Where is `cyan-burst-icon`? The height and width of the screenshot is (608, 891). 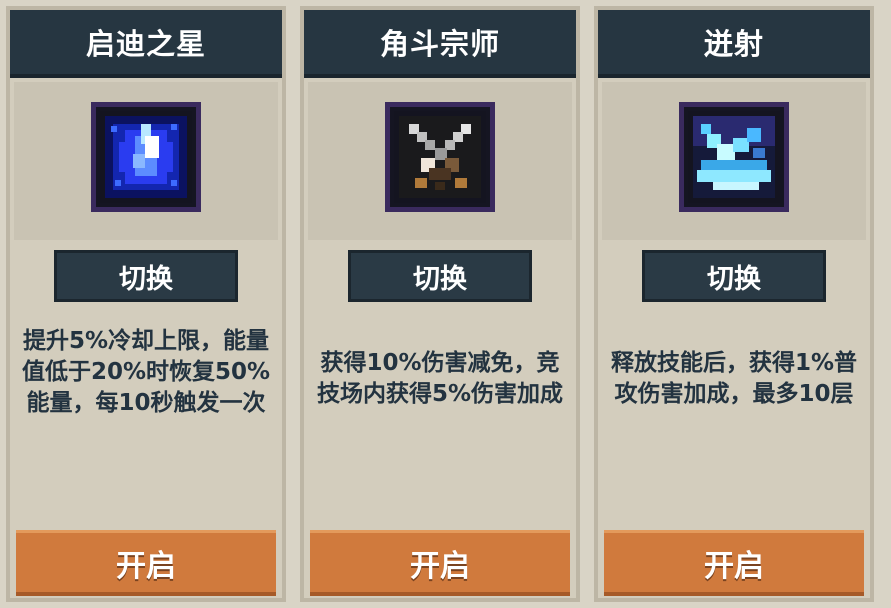
cyan-burst-icon is located at coordinates (734, 157).